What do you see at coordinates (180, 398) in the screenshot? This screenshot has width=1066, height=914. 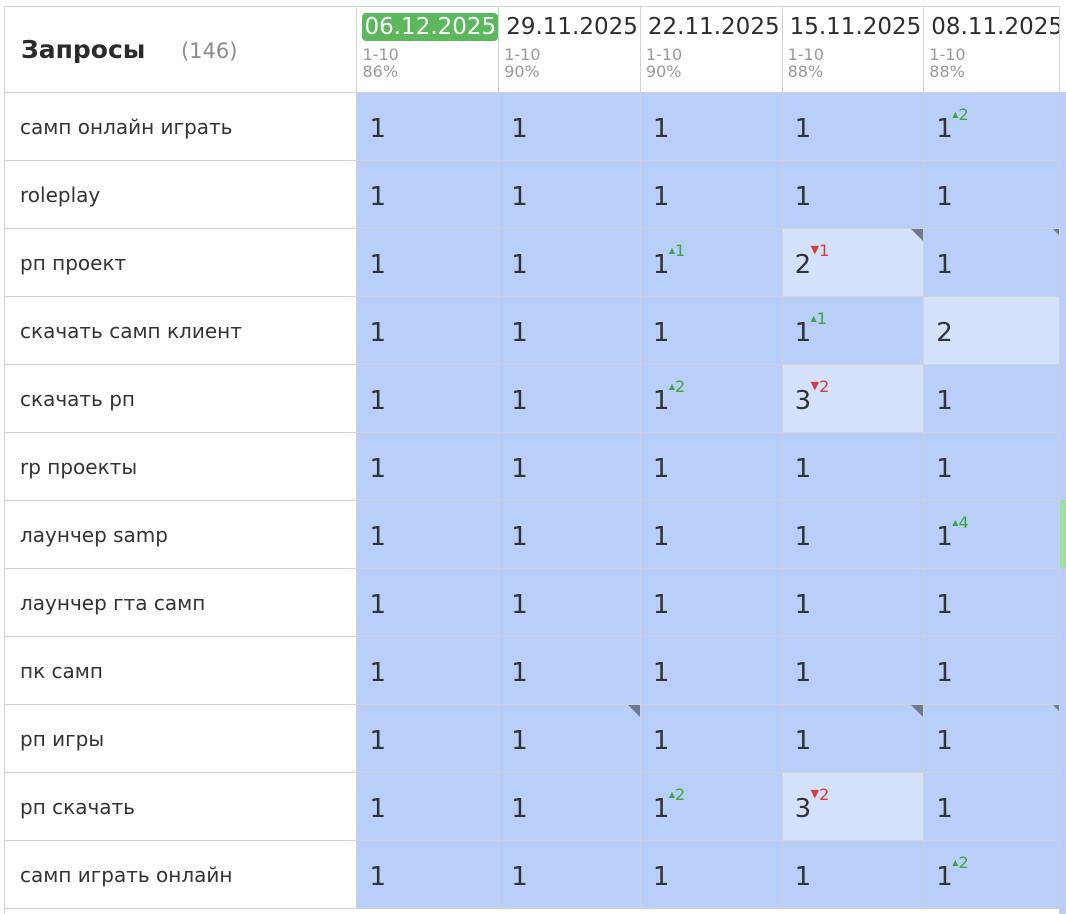 I see `query-cell: скачать рп` at bounding box center [180, 398].